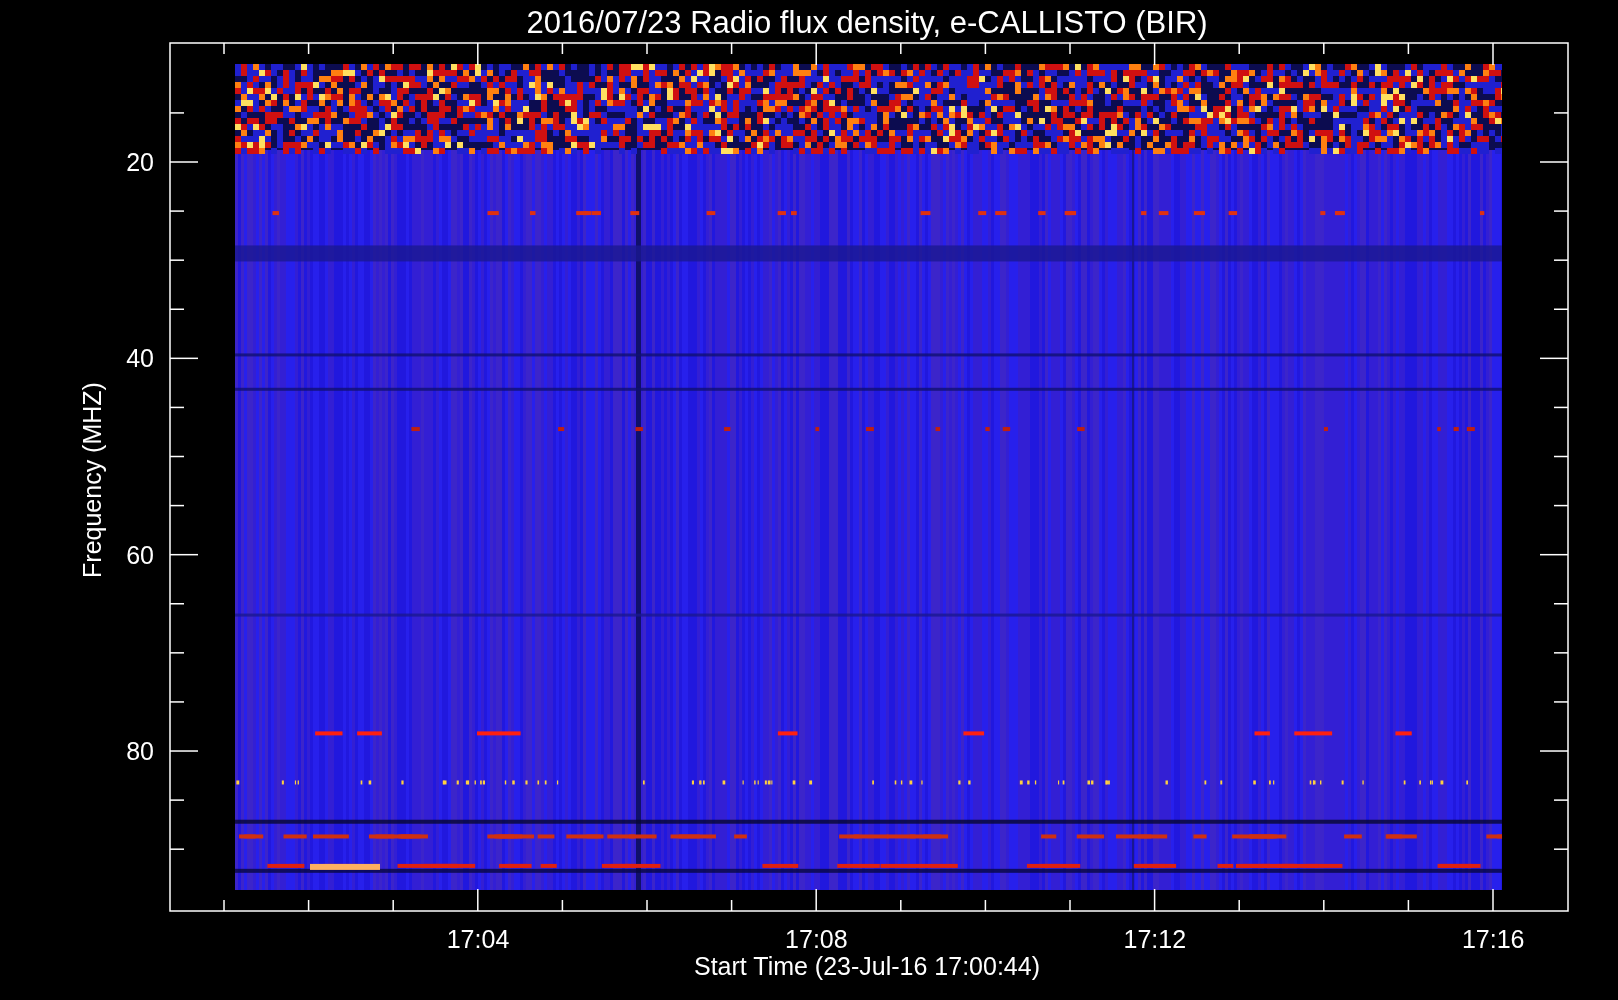  What do you see at coordinates (140, 554) in the screenshot?
I see `y-tick-label: 60` at bounding box center [140, 554].